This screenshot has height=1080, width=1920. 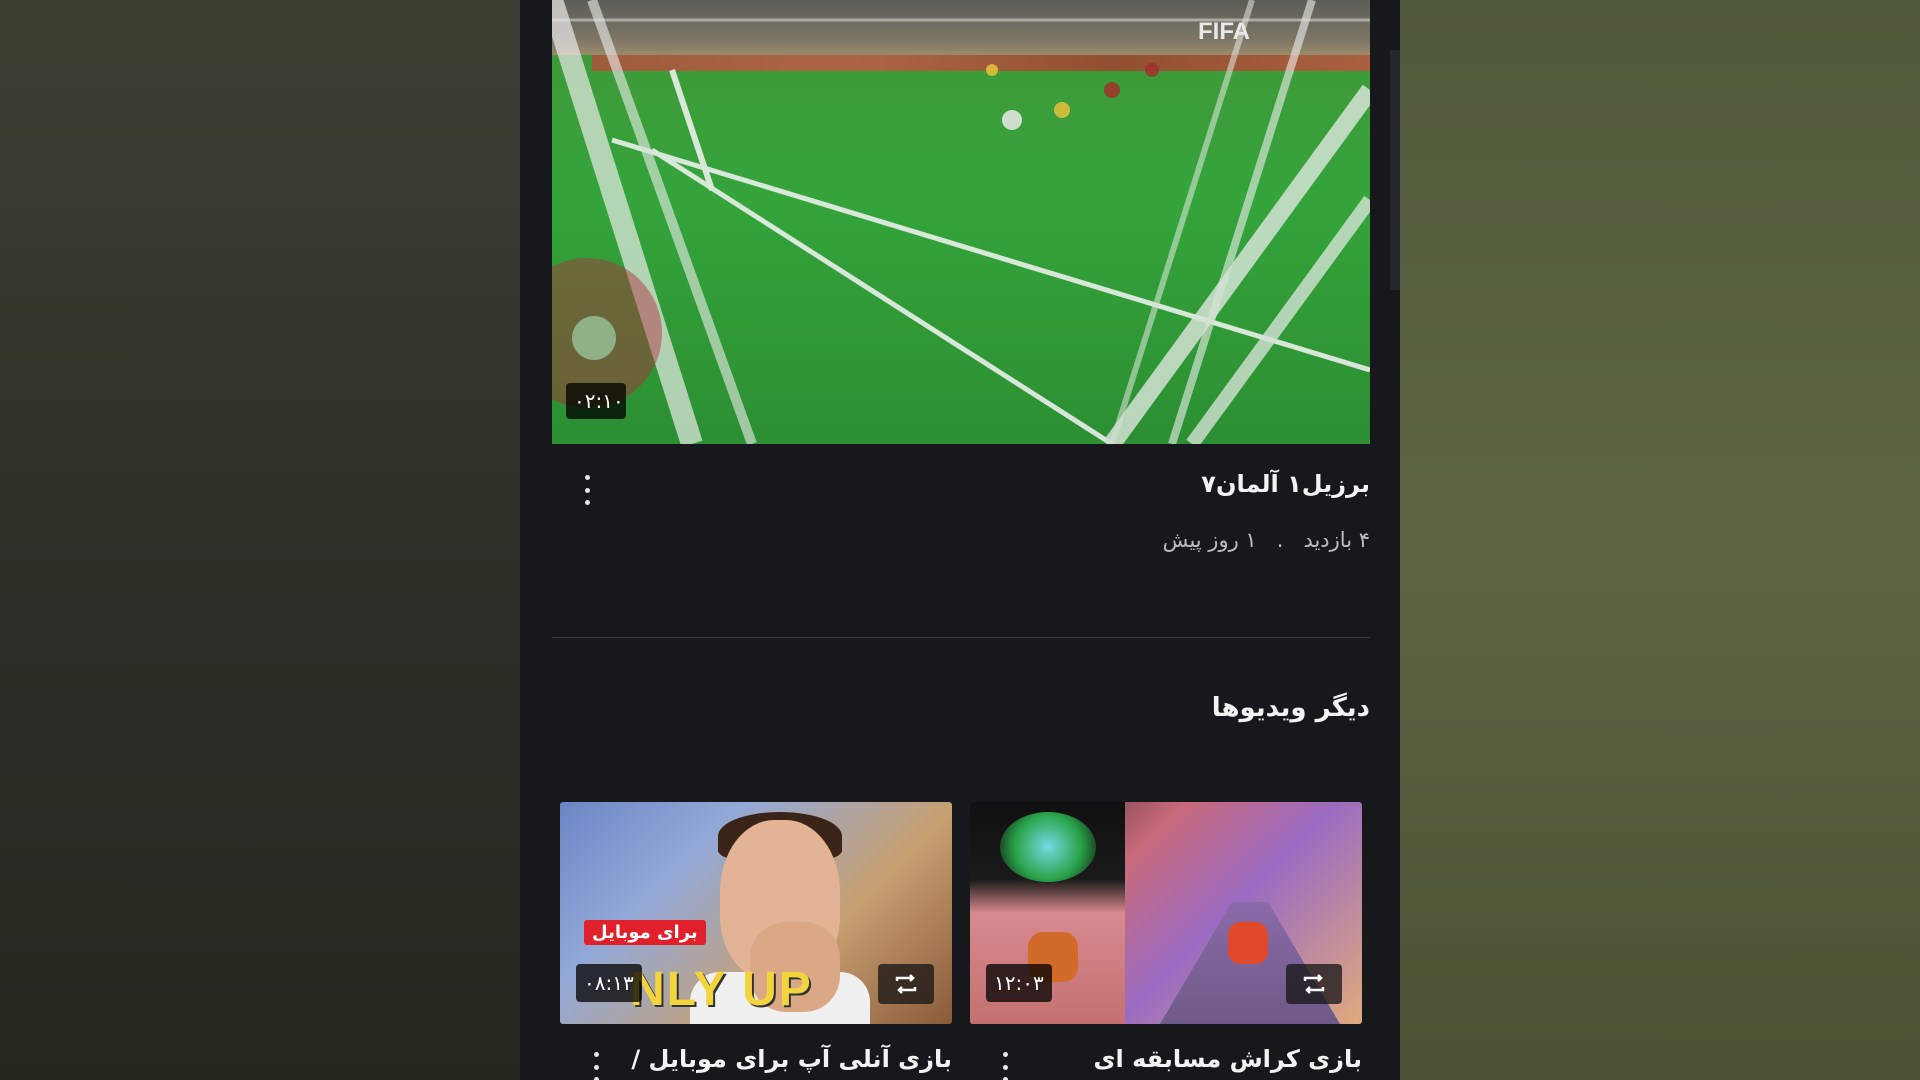 What do you see at coordinates (961, 637) in the screenshot?
I see `divider` at bounding box center [961, 637].